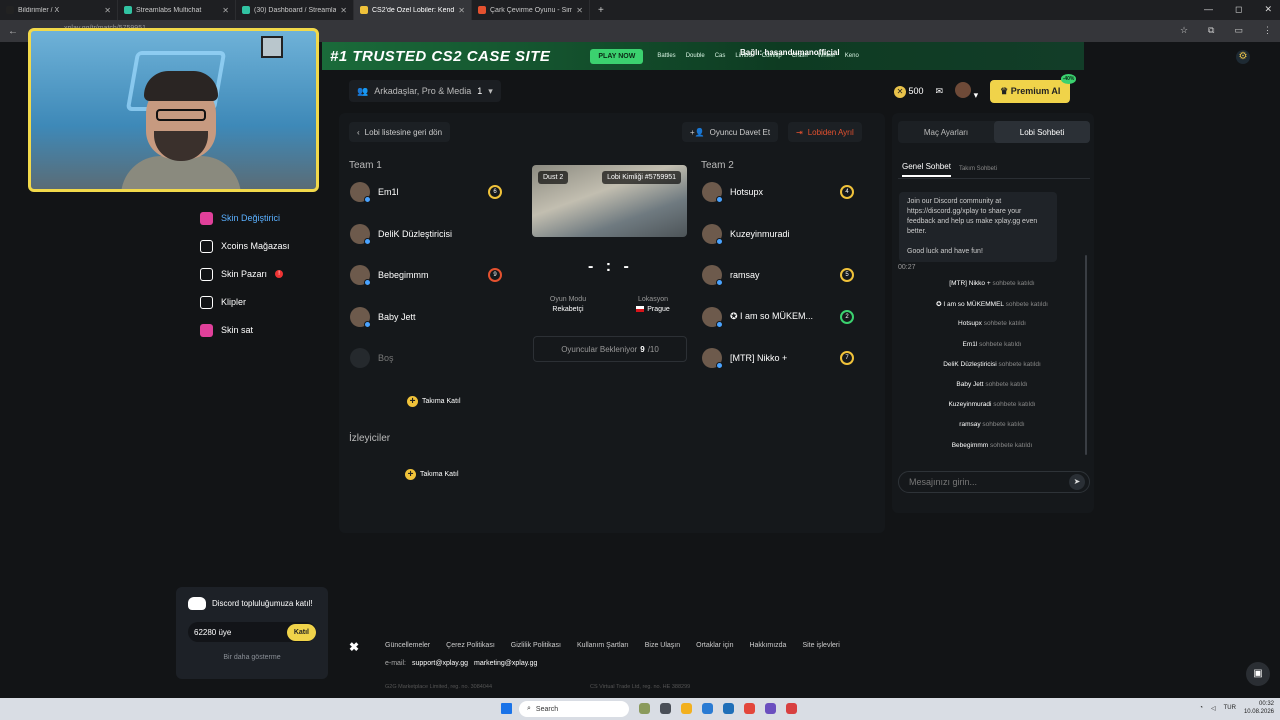  Describe the element at coordinates (601, 10) in the screenshot. I see `new-tab-icon: +` at that location.